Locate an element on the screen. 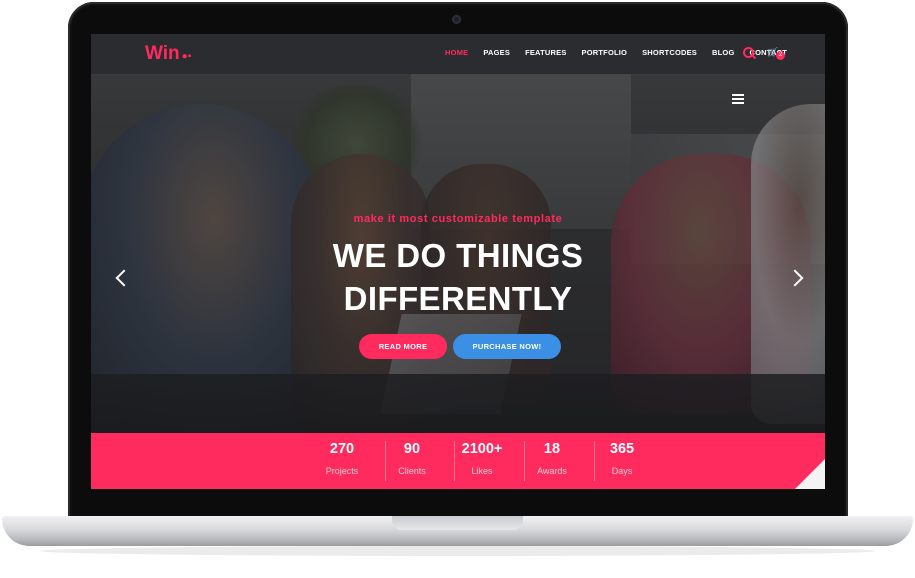 The image size is (915, 578). stat-label: Awards is located at coordinates (552, 471).